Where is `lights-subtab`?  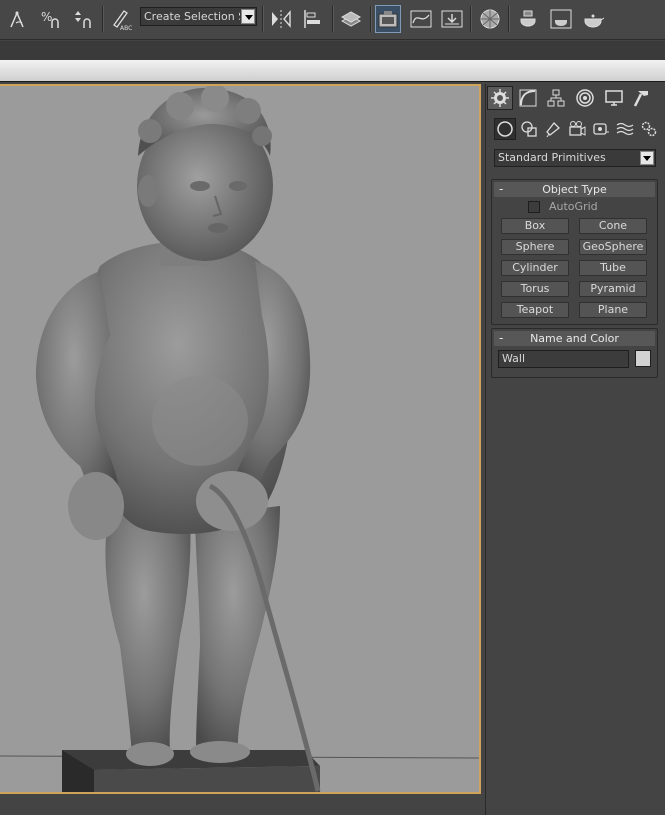
lights-subtab is located at coordinates (553, 129).